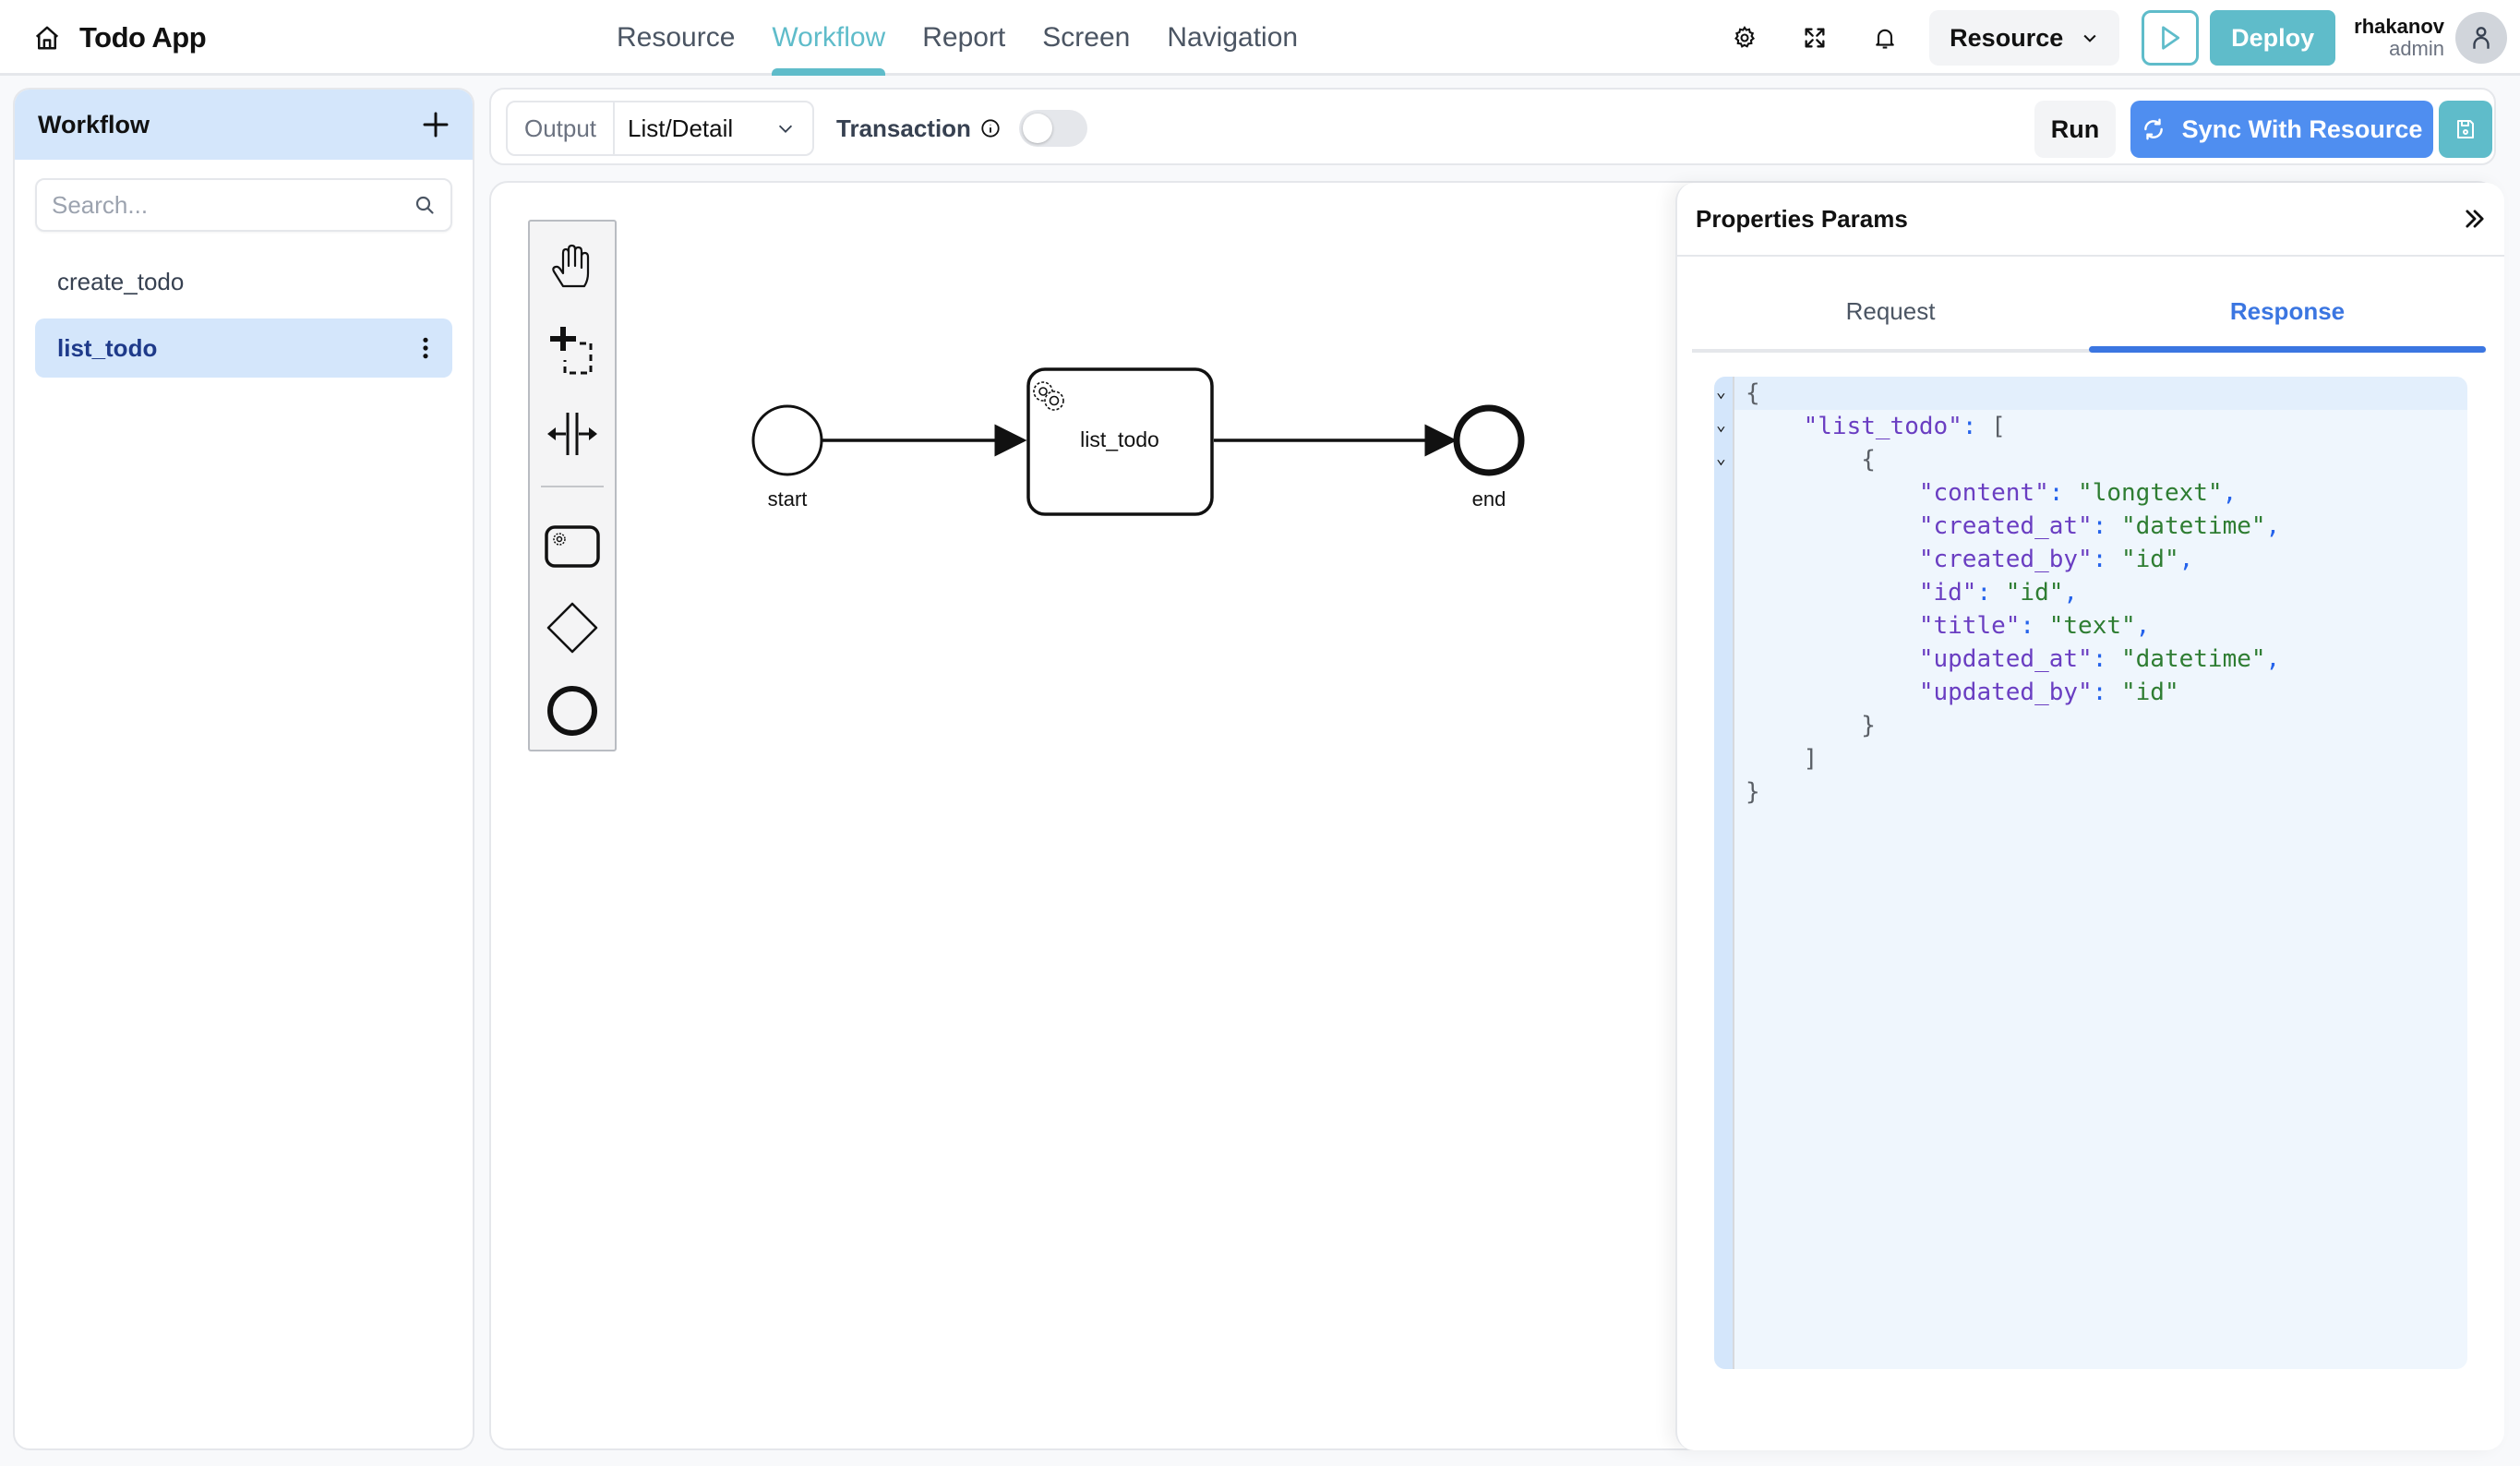 This screenshot has height=1466, width=2520. I want to click on code-line: "list_todo": [, so click(1904, 427).